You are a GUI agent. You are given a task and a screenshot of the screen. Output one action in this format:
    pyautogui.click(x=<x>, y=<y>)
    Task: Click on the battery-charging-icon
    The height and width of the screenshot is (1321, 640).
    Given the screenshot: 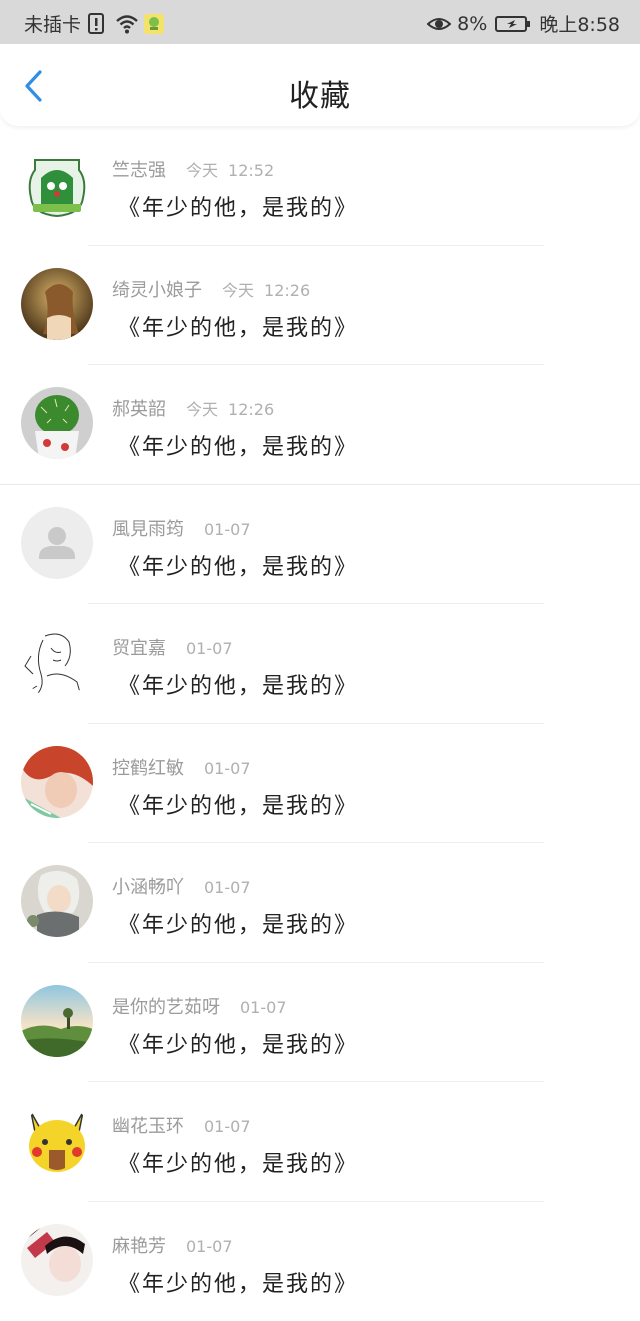 What is the action you would take?
    pyautogui.click(x=513, y=24)
    